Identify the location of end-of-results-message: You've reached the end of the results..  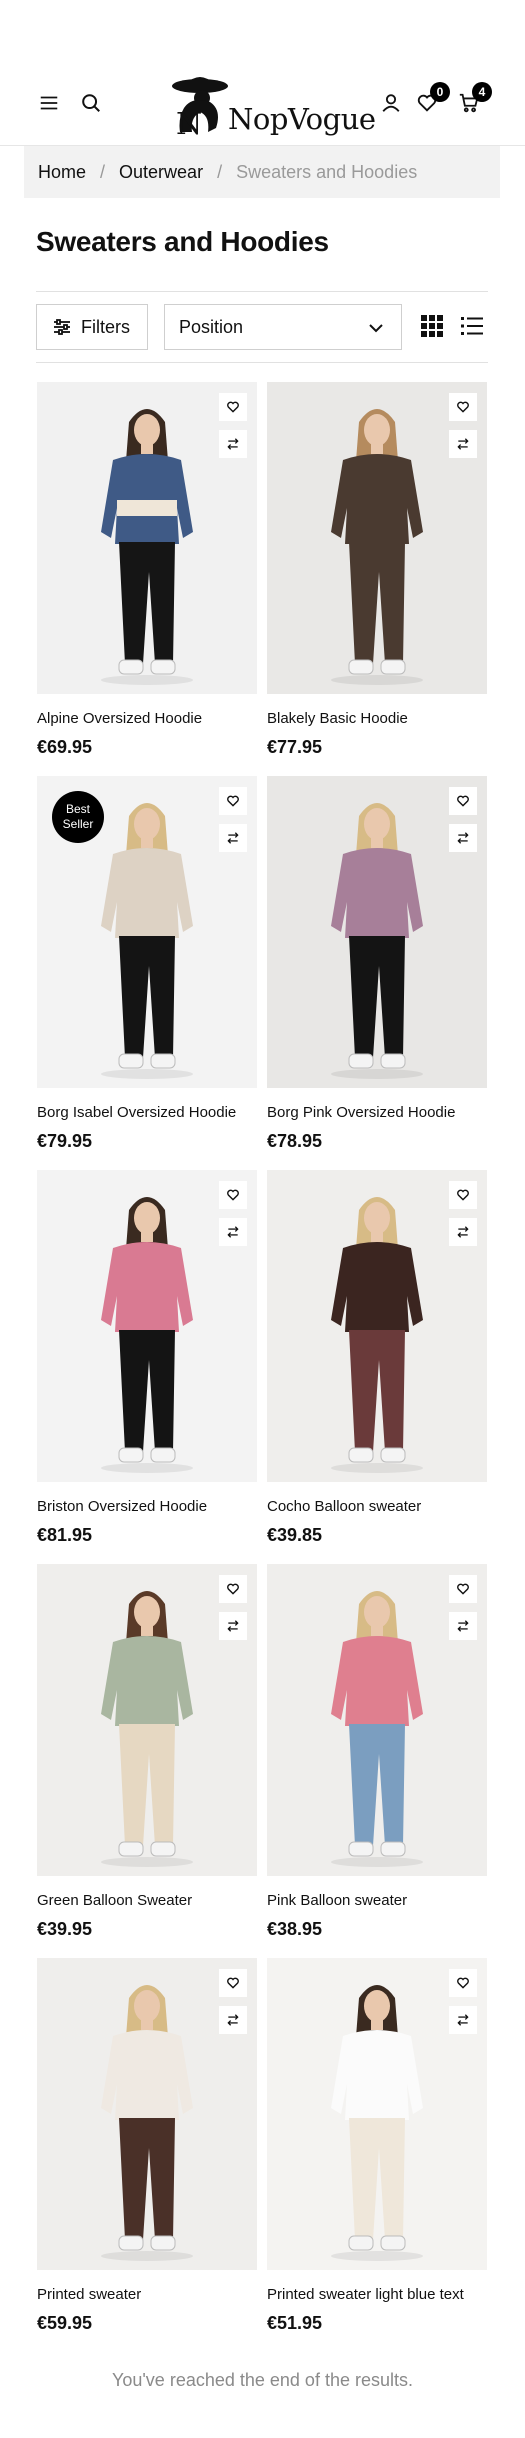
(262, 2380).